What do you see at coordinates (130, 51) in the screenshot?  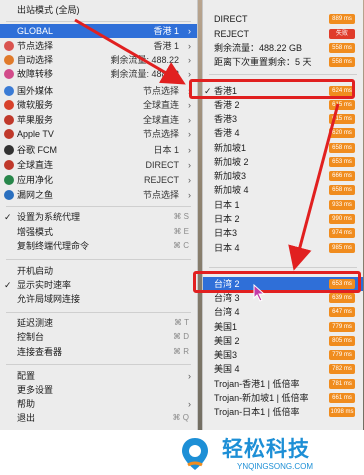 I see `arrow-to-hk1` at bounding box center [130, 51].